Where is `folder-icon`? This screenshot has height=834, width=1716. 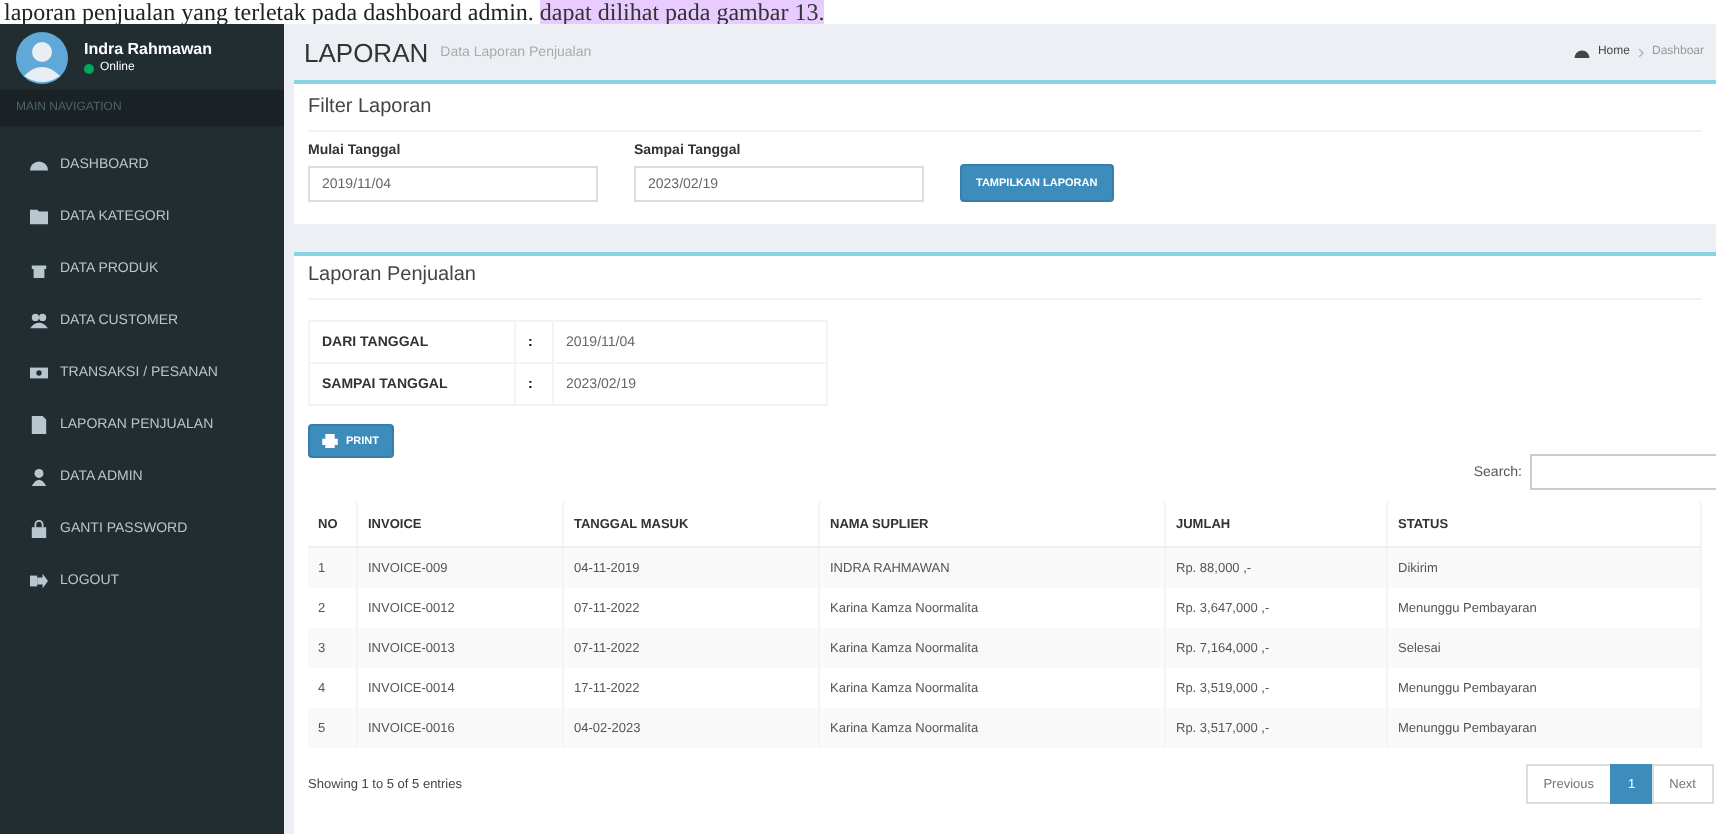
folder-icon is located at coordinates (39, 216).